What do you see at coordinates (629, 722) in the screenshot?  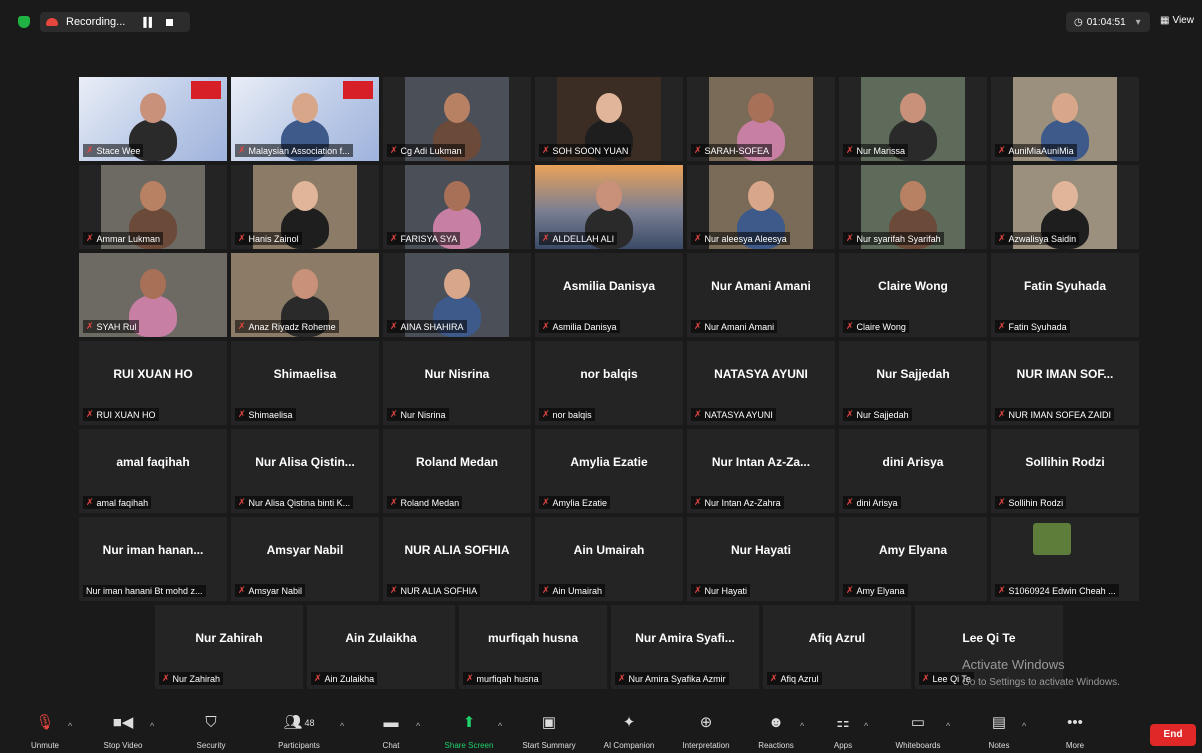 I see `sparkle-icon: ✦` at bounding box center [629, 722].